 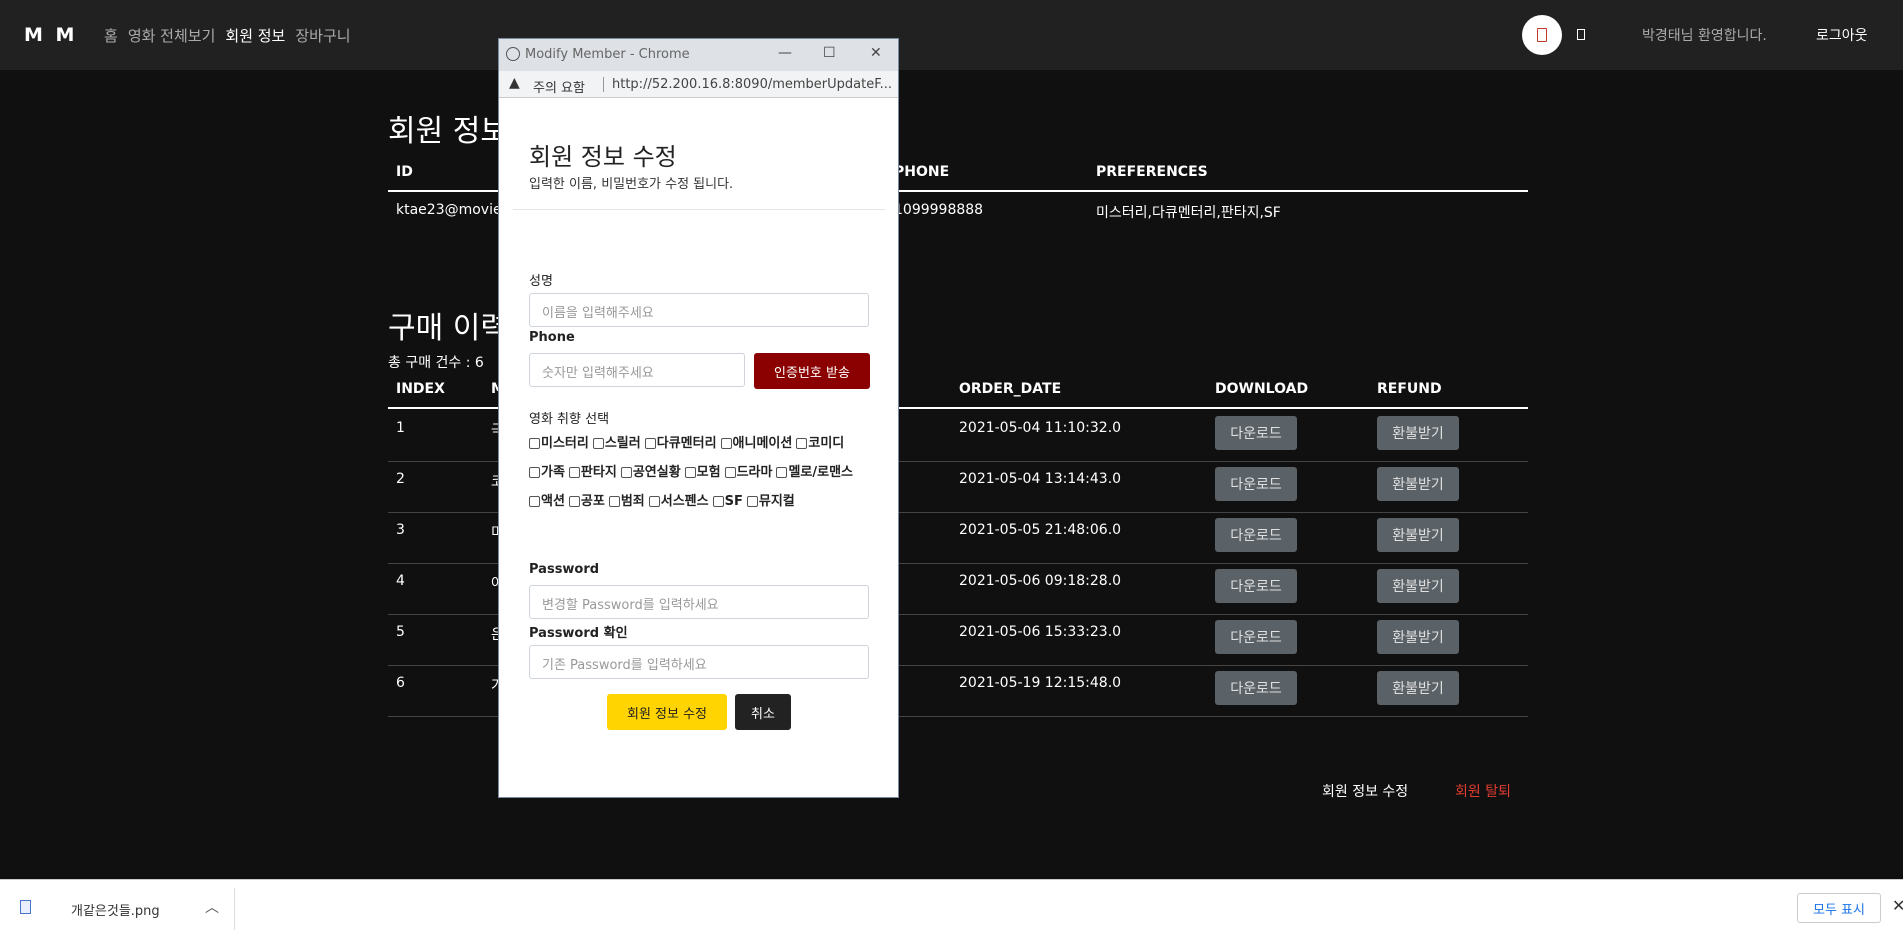 I want to click on password-confirm-input: 기존 Password를 입력하세요, so click(x=699, y=662).